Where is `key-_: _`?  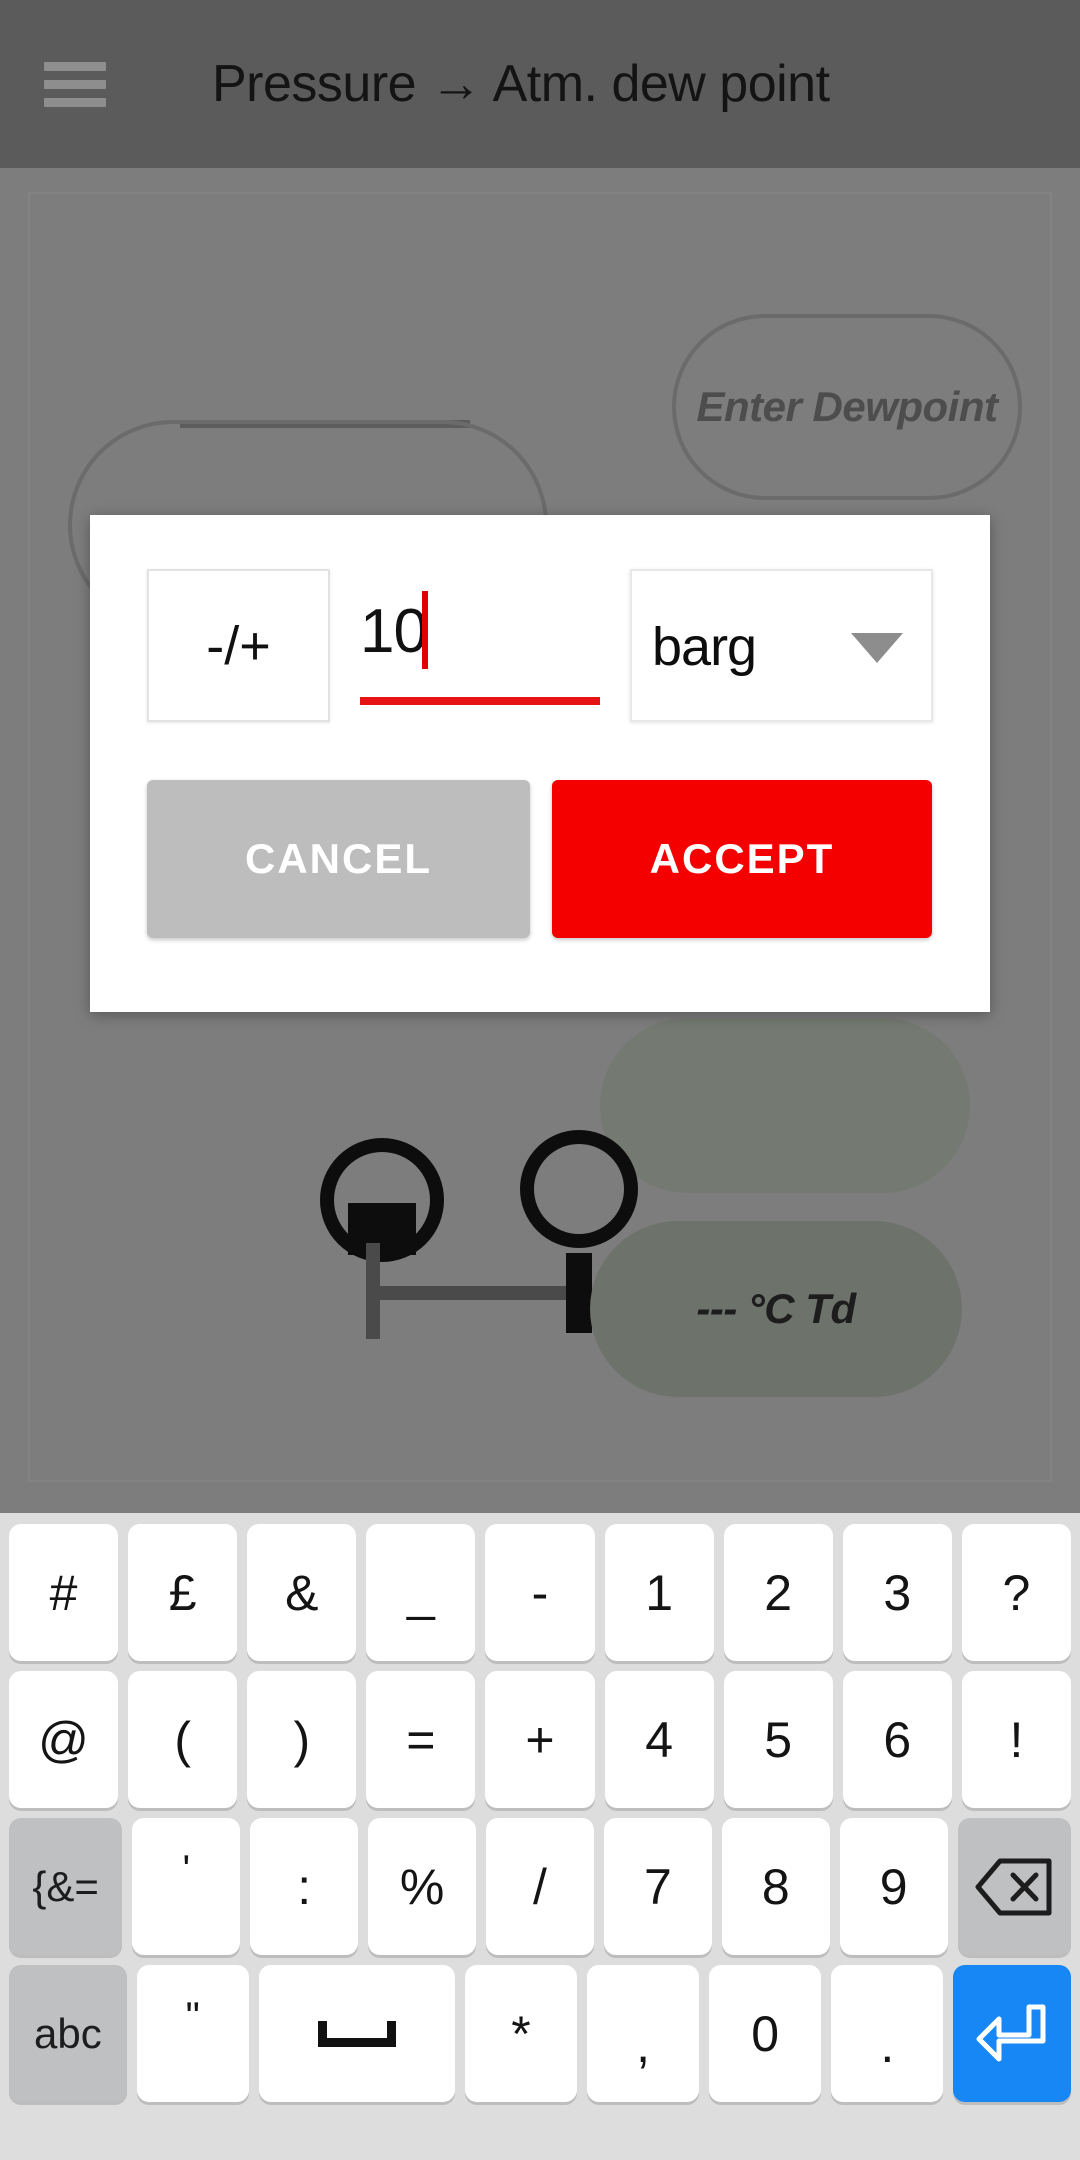
key-_: _ is located at coordinates (421, 1592).